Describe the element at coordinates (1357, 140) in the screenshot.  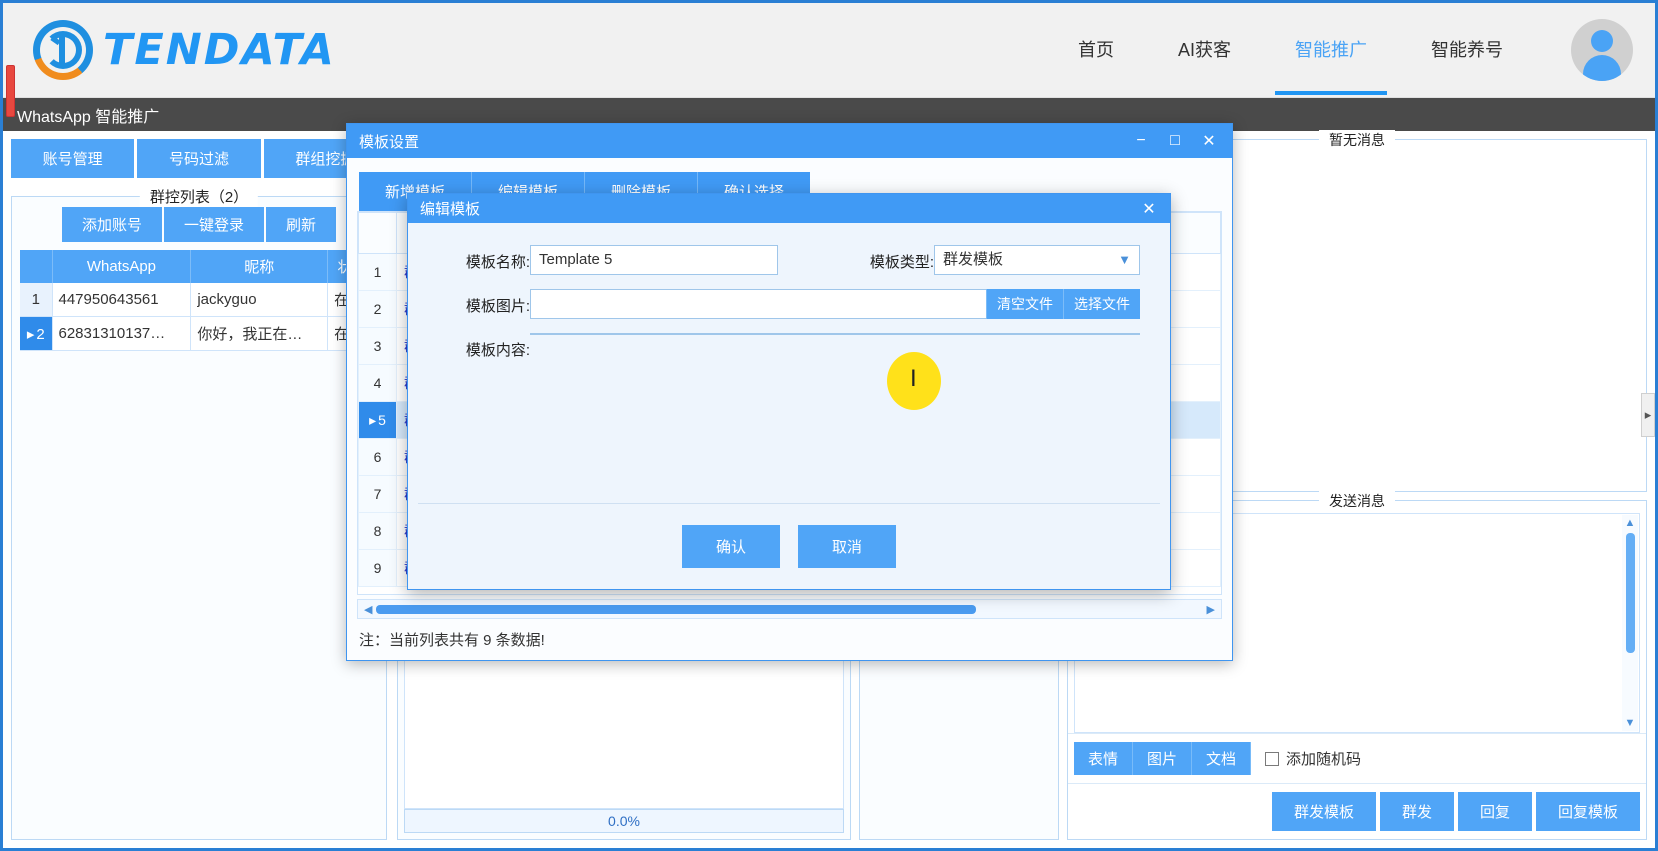
I see `messages-legend: 暂无消息` at that location.